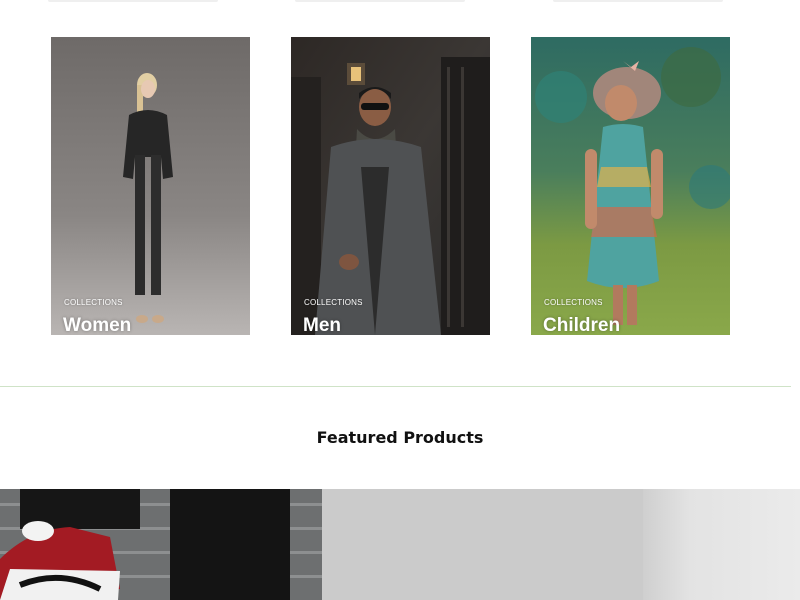  I want to click on collection-card-men: COLLECTIONS Men, so click(390, 186).